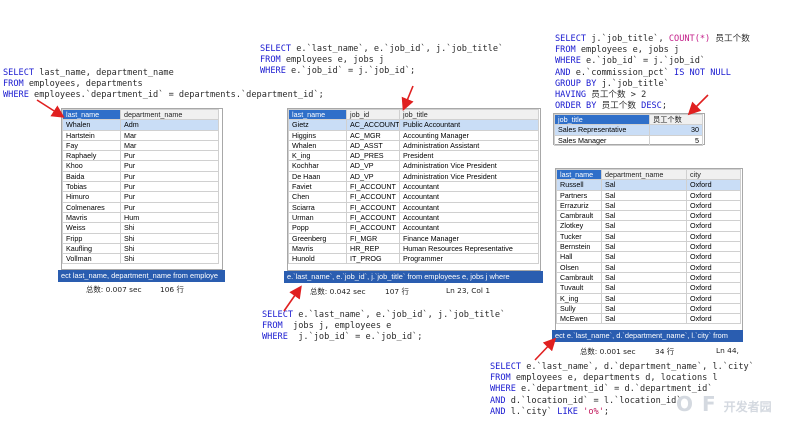  I want to click on watermark: O F 开发者园, so click(724, 404).